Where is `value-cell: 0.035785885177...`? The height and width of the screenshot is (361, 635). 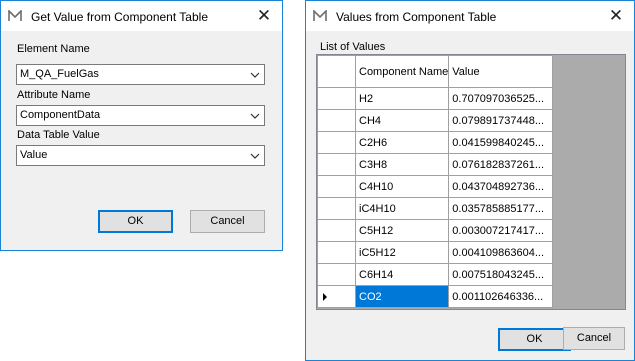 value-cell: 0.035785885177... is located at coordinates (501, 208).